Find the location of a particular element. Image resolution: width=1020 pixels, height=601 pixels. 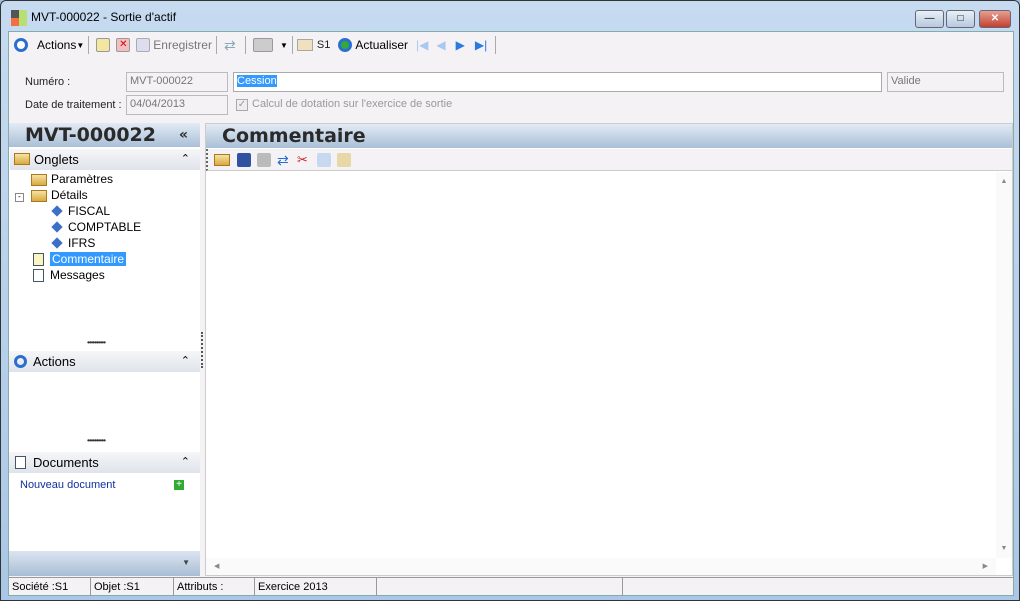

cut-icon: ✂ is located at coordinates (304, 159).